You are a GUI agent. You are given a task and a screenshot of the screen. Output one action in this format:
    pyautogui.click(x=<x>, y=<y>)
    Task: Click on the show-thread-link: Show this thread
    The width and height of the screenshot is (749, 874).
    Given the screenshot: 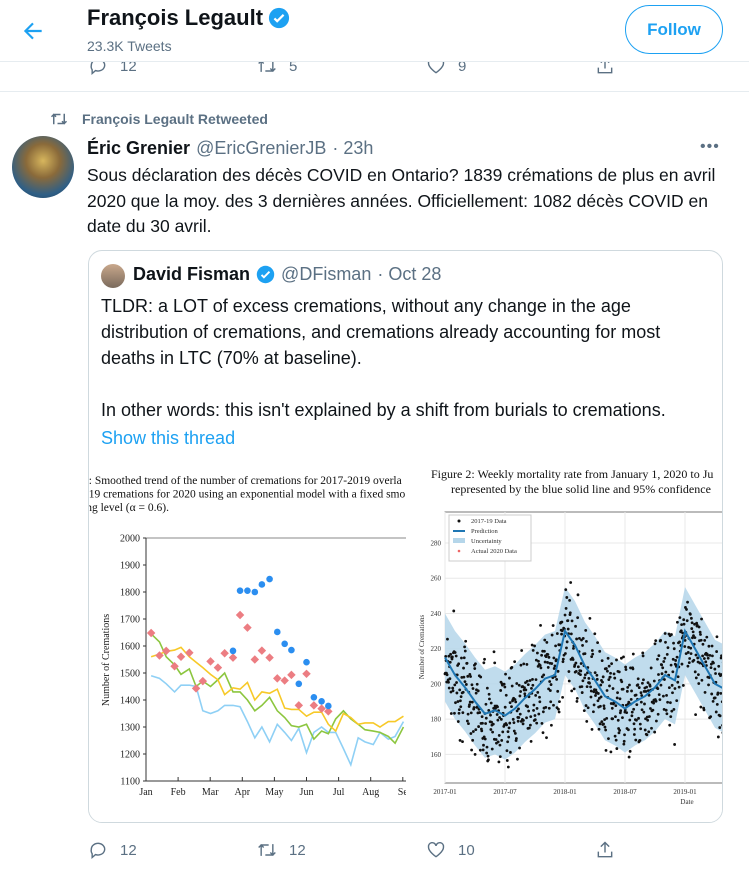 What is the action you would take?
    pyautogui.click(x=408, y=438)
    